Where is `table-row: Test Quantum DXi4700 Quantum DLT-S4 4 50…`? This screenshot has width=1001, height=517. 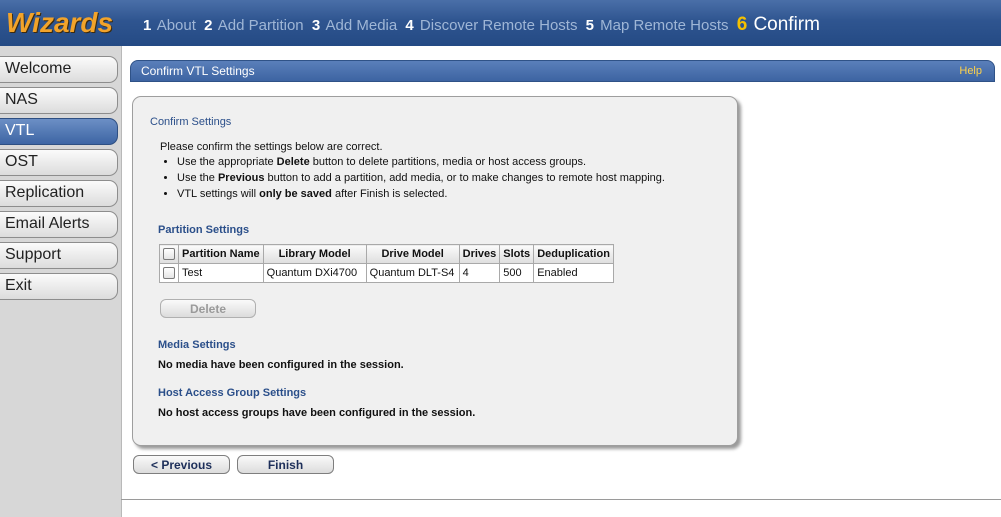
table-row: Test Quantum DXi4700 Quantum DLT-S4 4 50… is located at coordinates (386, 273).